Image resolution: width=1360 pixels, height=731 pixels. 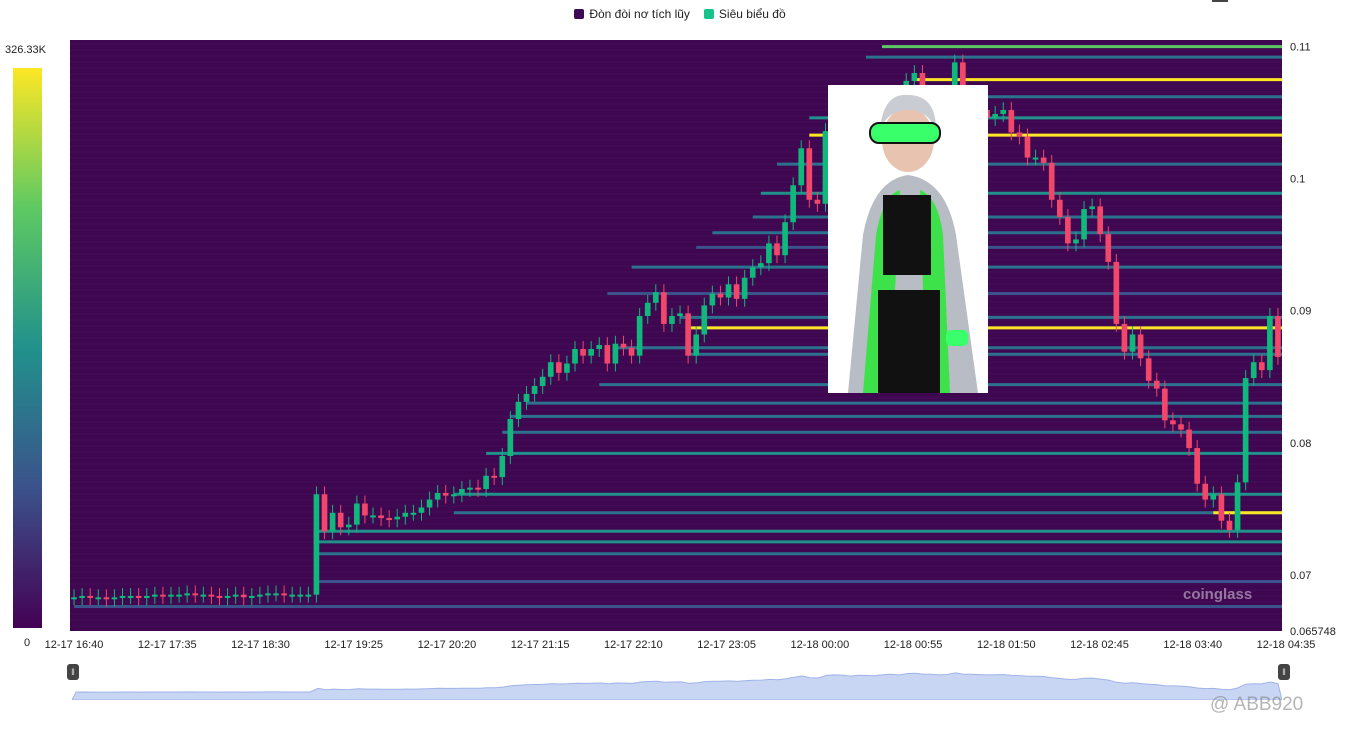 What do you see at coordinates (1300, 444) in the screenshot?
I see `y-tick-label: 0.08` at bounding box center [1300, 444].